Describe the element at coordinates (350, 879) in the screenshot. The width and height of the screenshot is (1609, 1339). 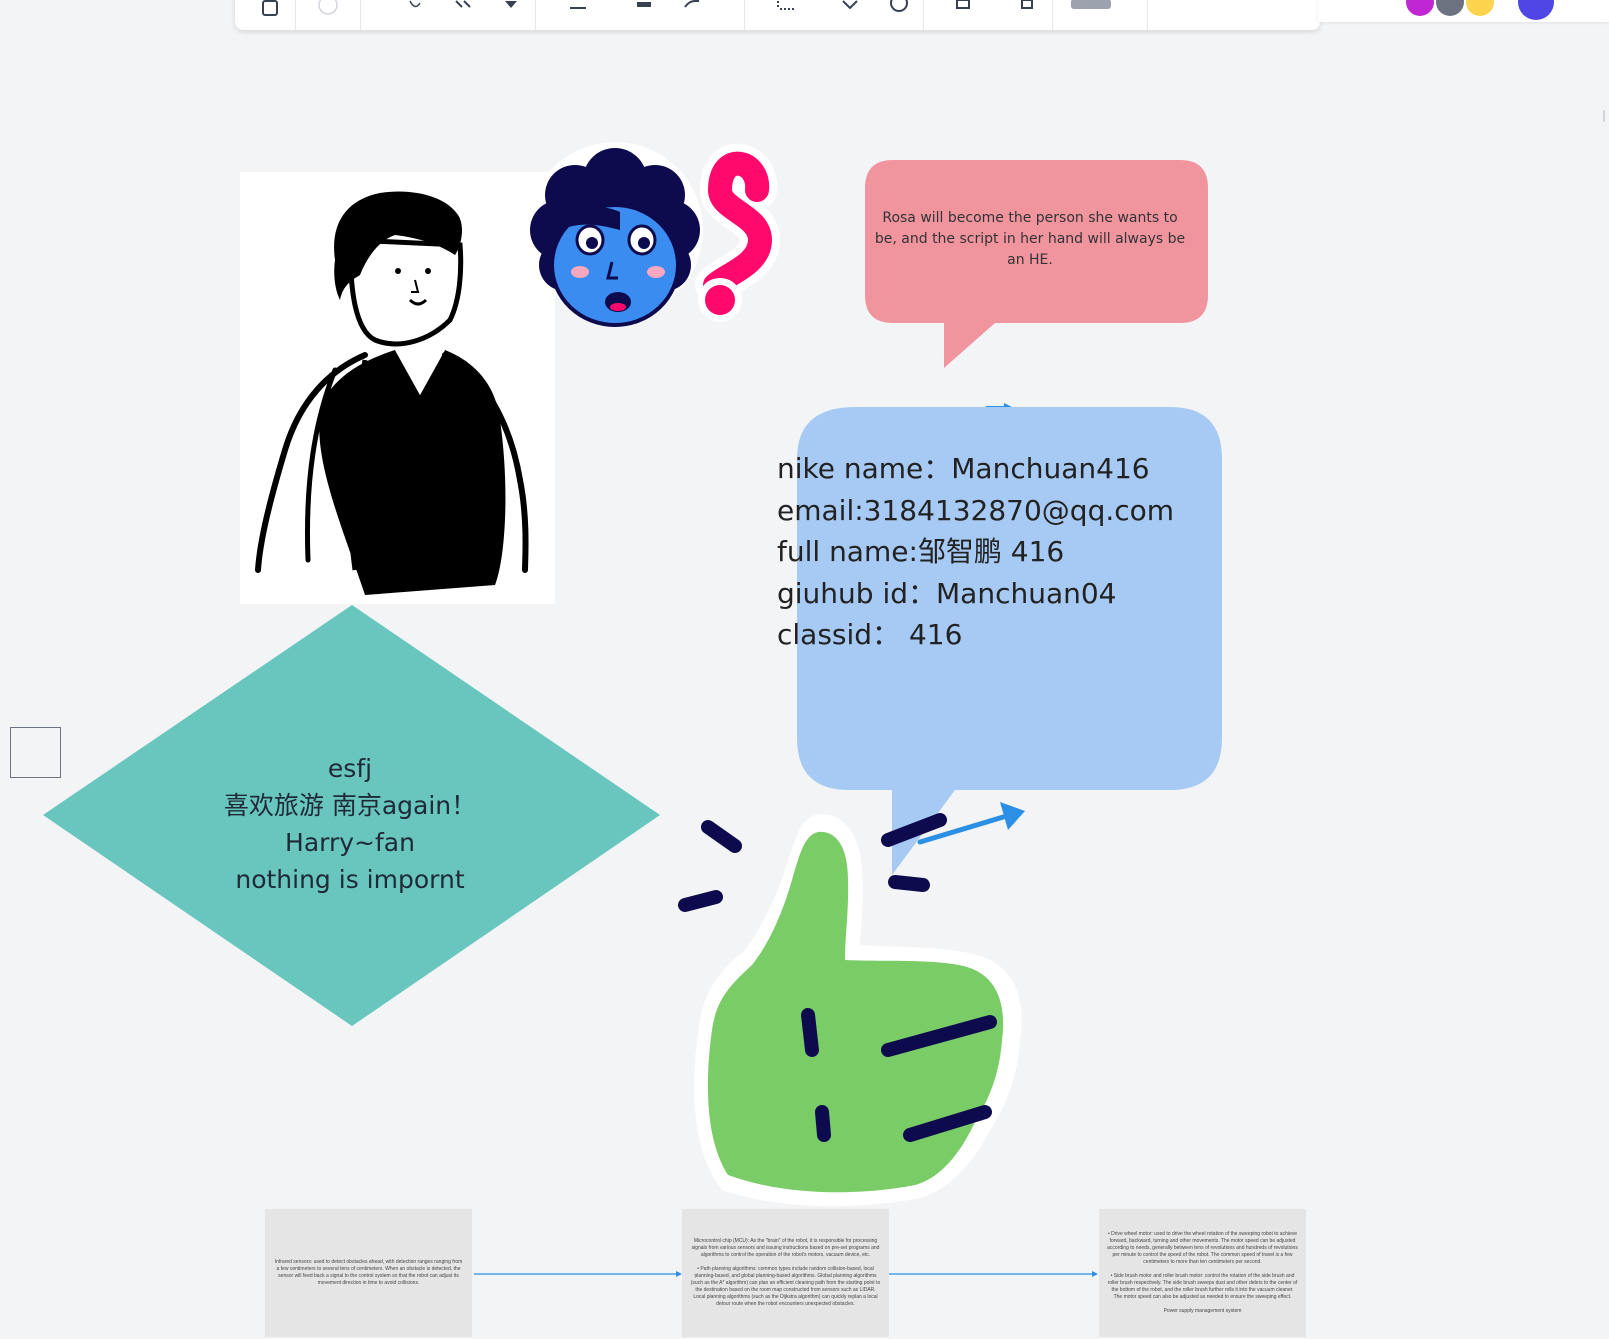
I see `diamond-line: nothing is impornt` at that location.